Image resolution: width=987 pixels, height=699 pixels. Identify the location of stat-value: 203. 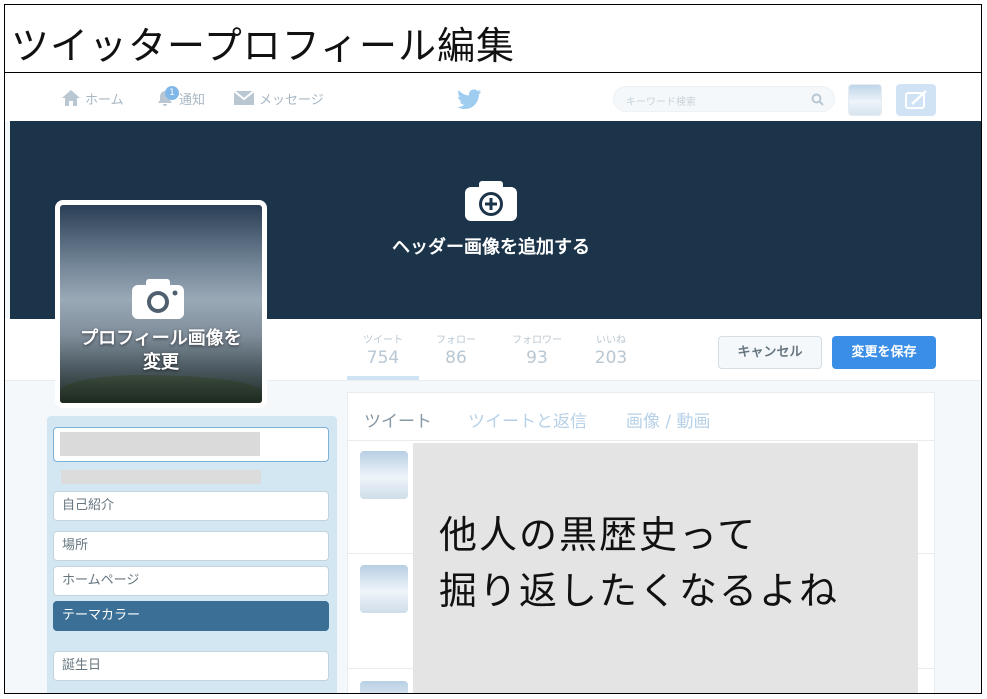
(611, 358).